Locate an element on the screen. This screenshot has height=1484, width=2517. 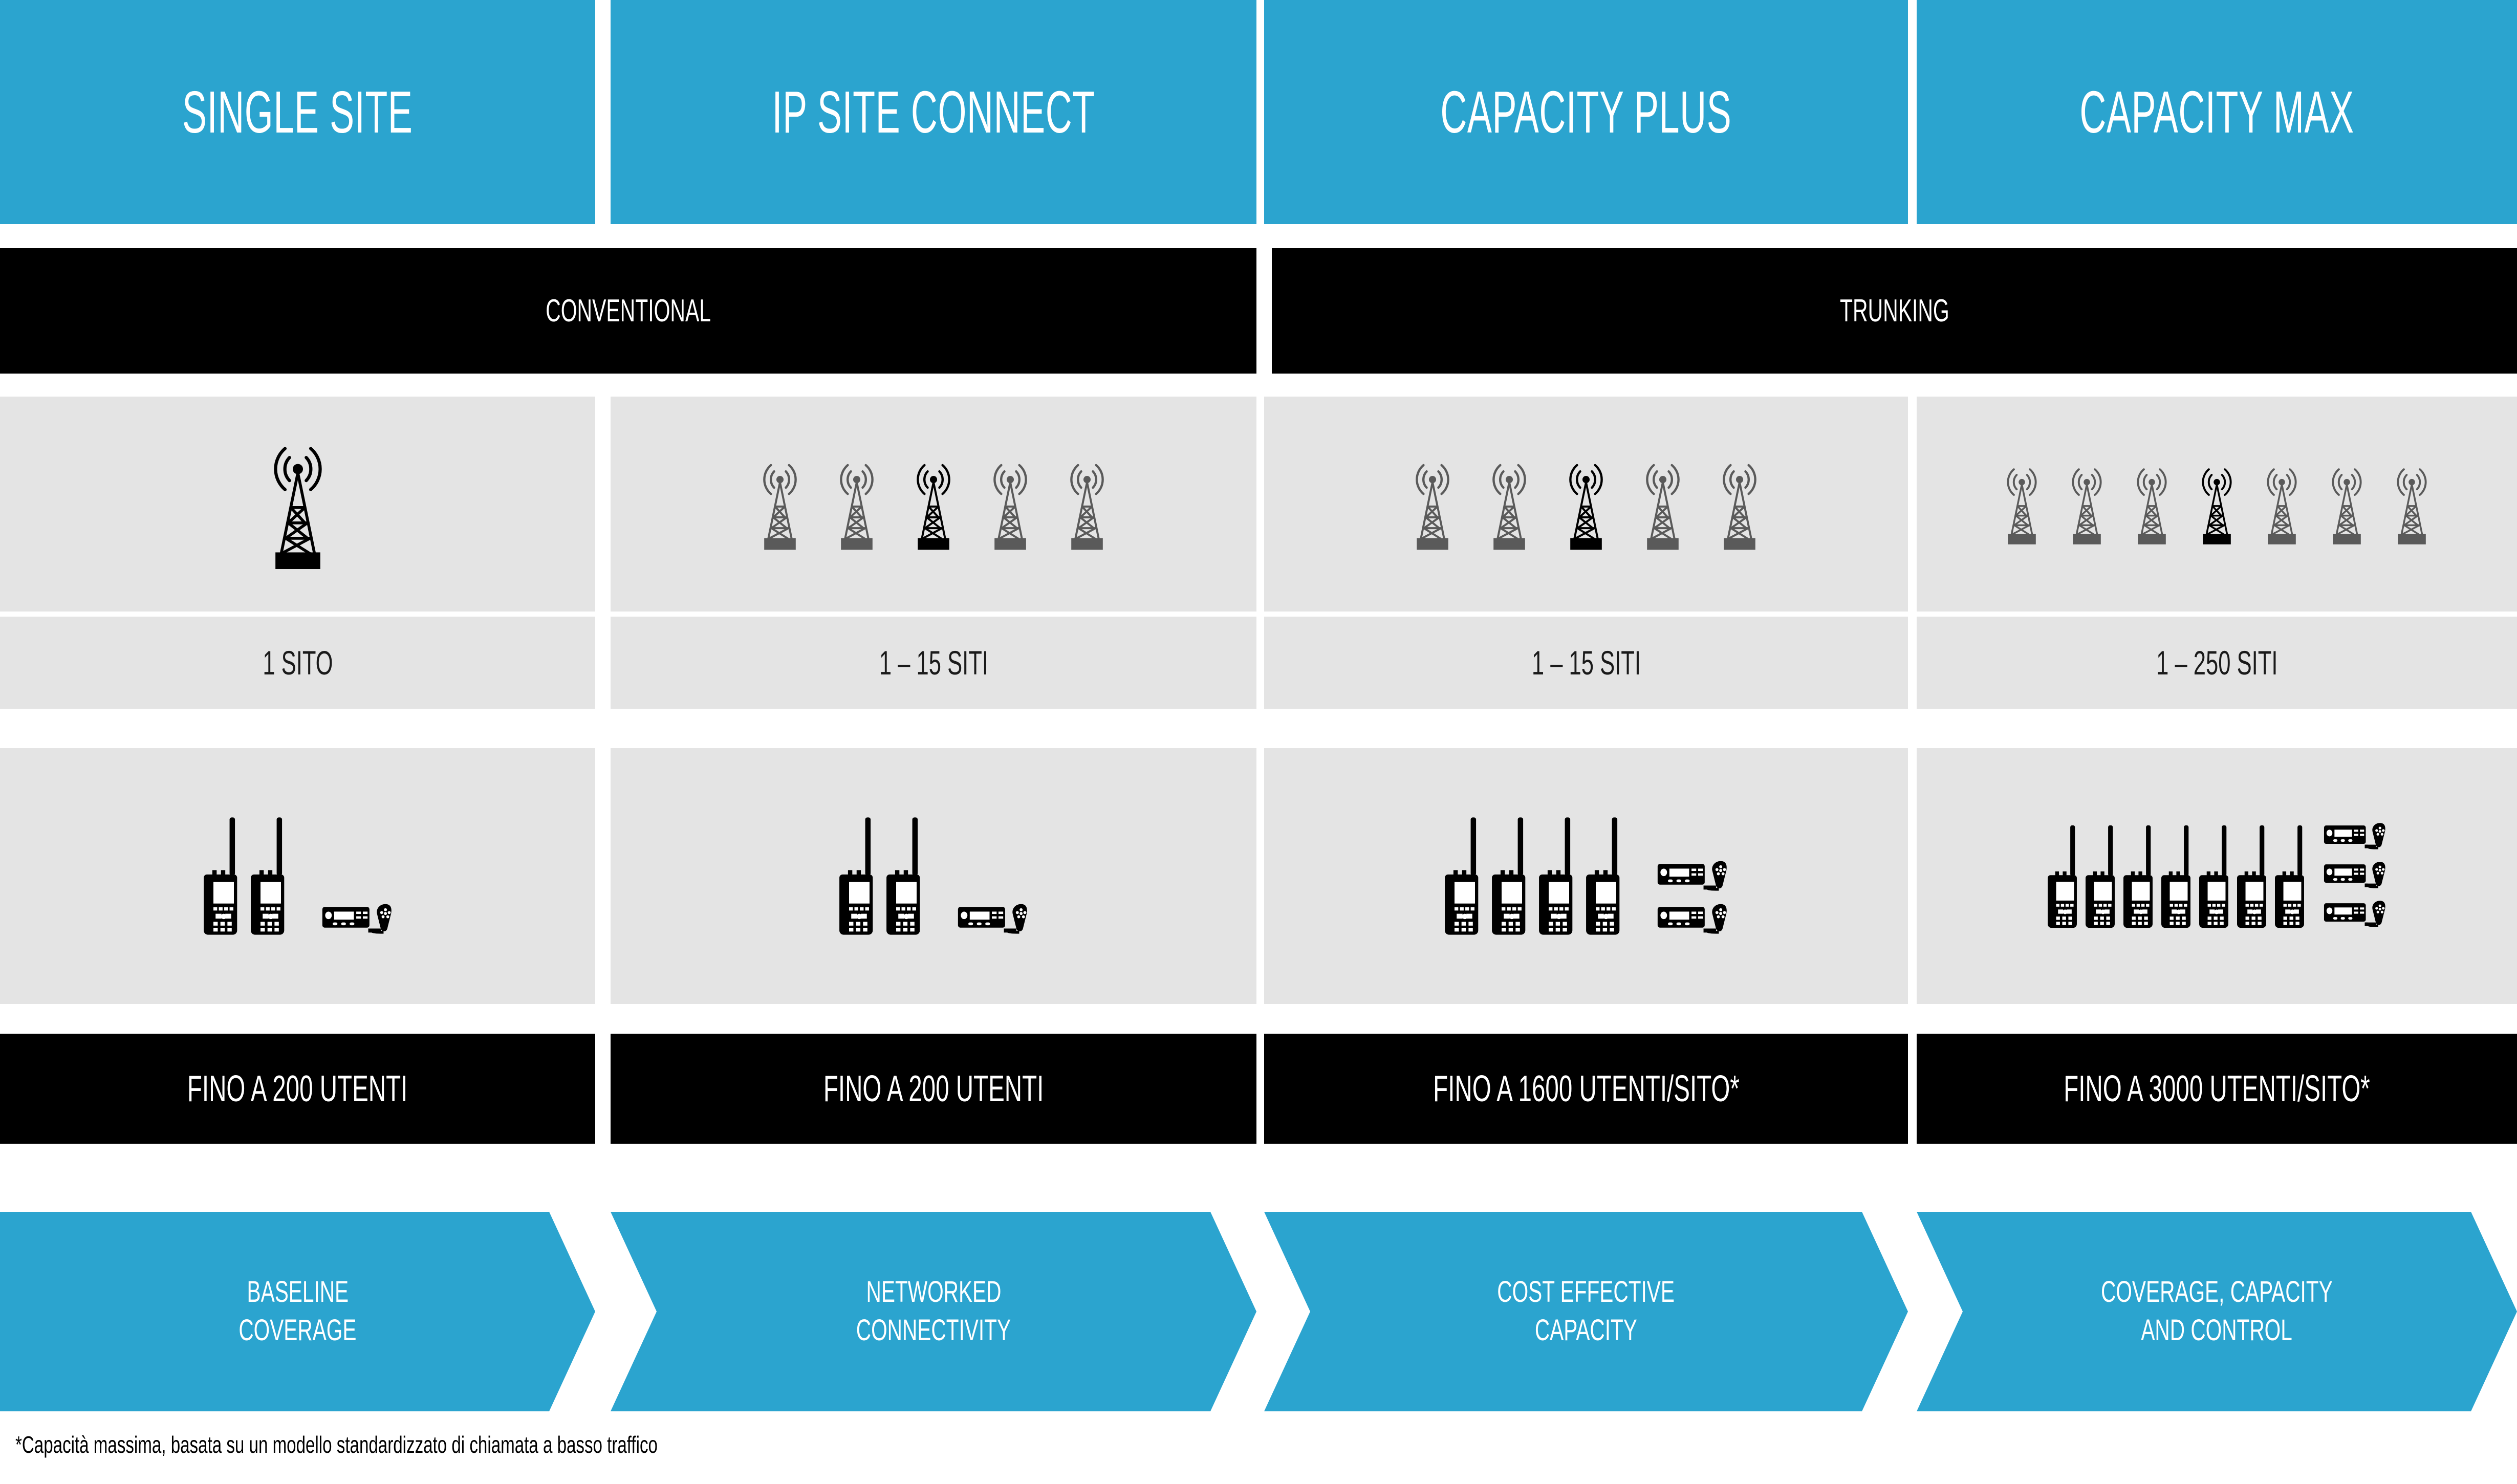
header-label: SINGLE SITE is located at coordinates (297, 112).